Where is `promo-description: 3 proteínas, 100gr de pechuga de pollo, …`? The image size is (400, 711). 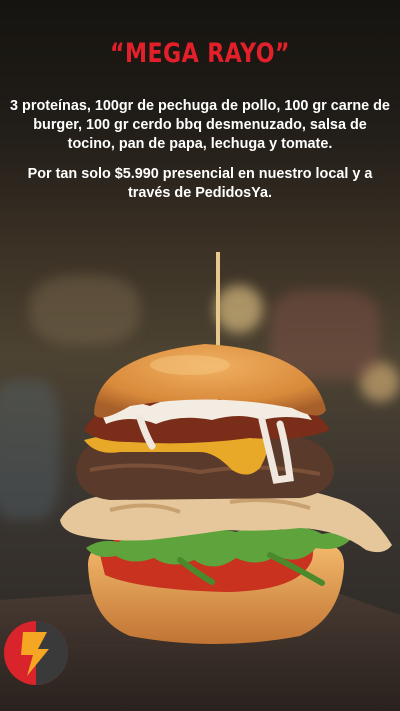 promo-description: 3 proteínas, 100gr de pechuga de pollo, … is located at coordinates (200, 125).